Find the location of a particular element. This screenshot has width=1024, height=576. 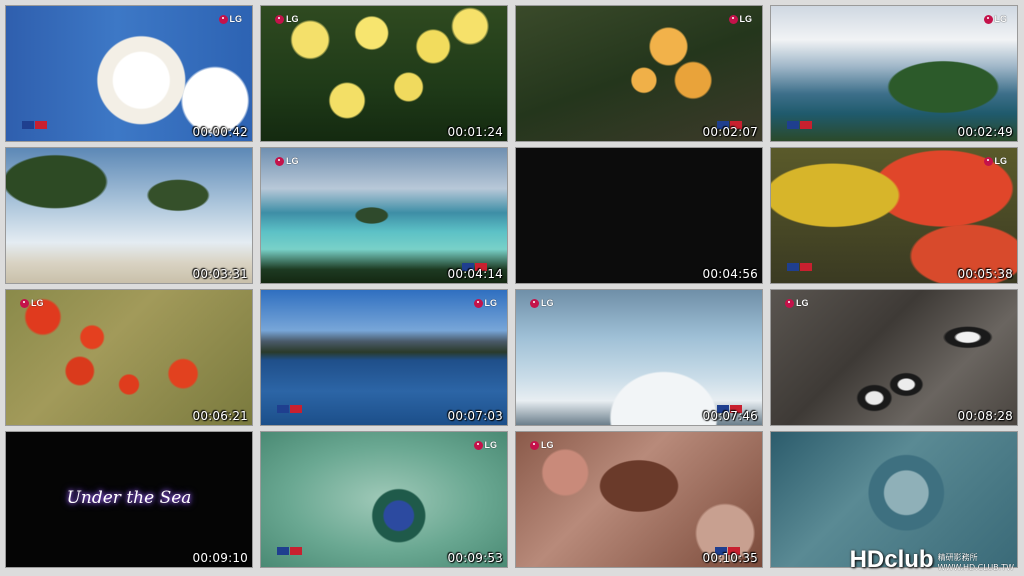

thumbnail-9: LG 00:06:21 is located at coordinates (129, 357).